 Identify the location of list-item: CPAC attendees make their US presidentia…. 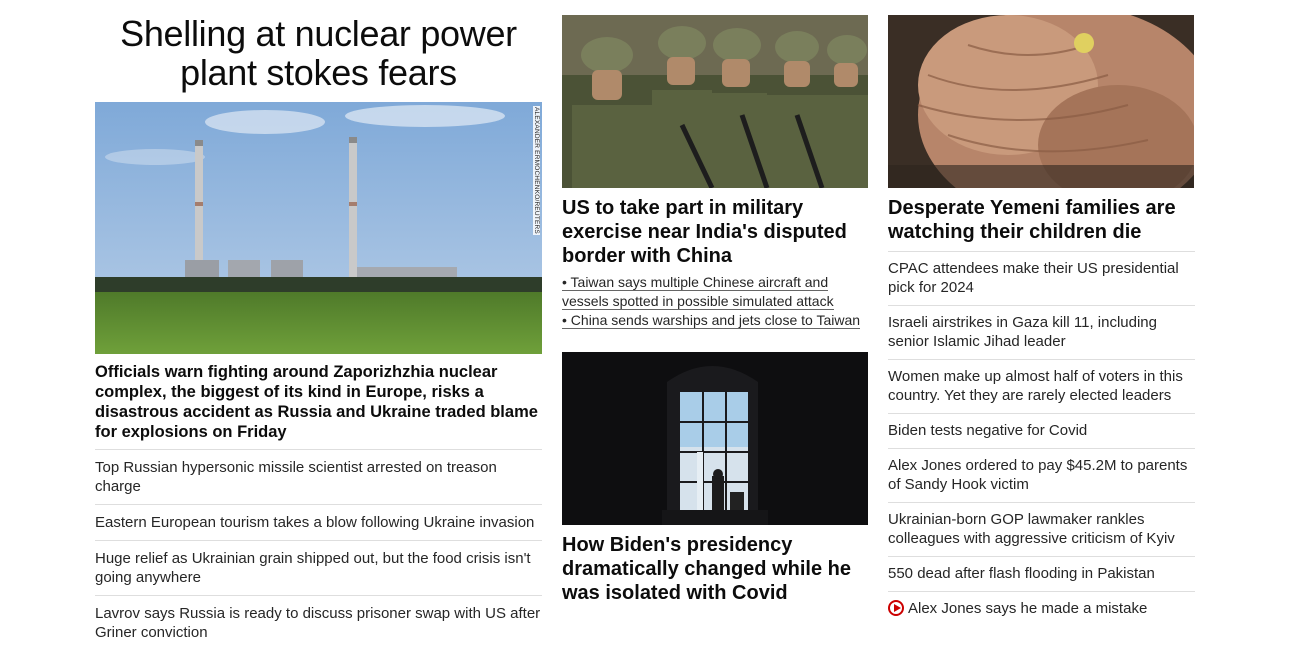
(1041, 278).